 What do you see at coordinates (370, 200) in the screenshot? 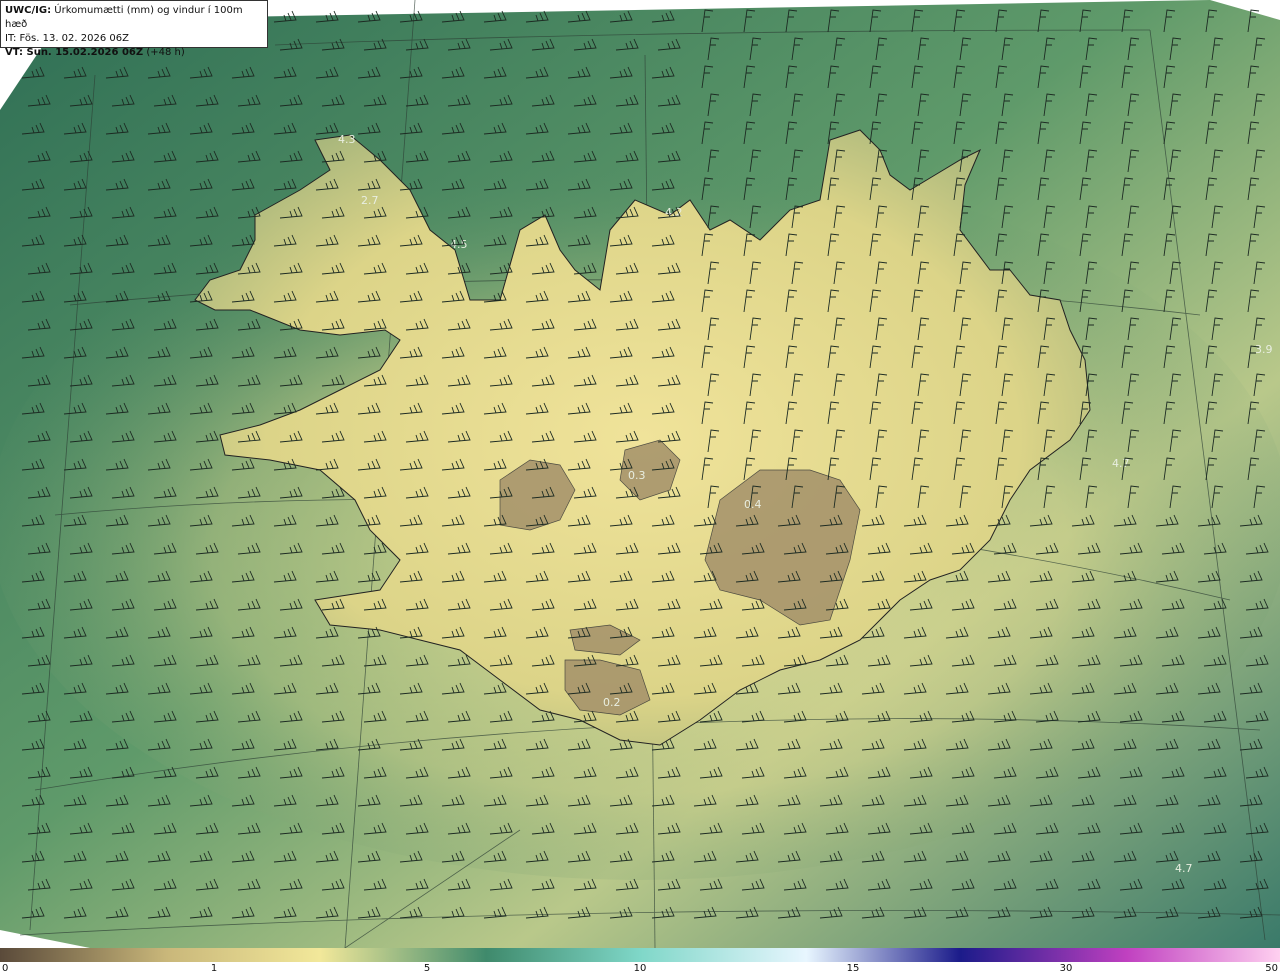
I see `map-value-label: 2.7` at bounding box center [370, 200].